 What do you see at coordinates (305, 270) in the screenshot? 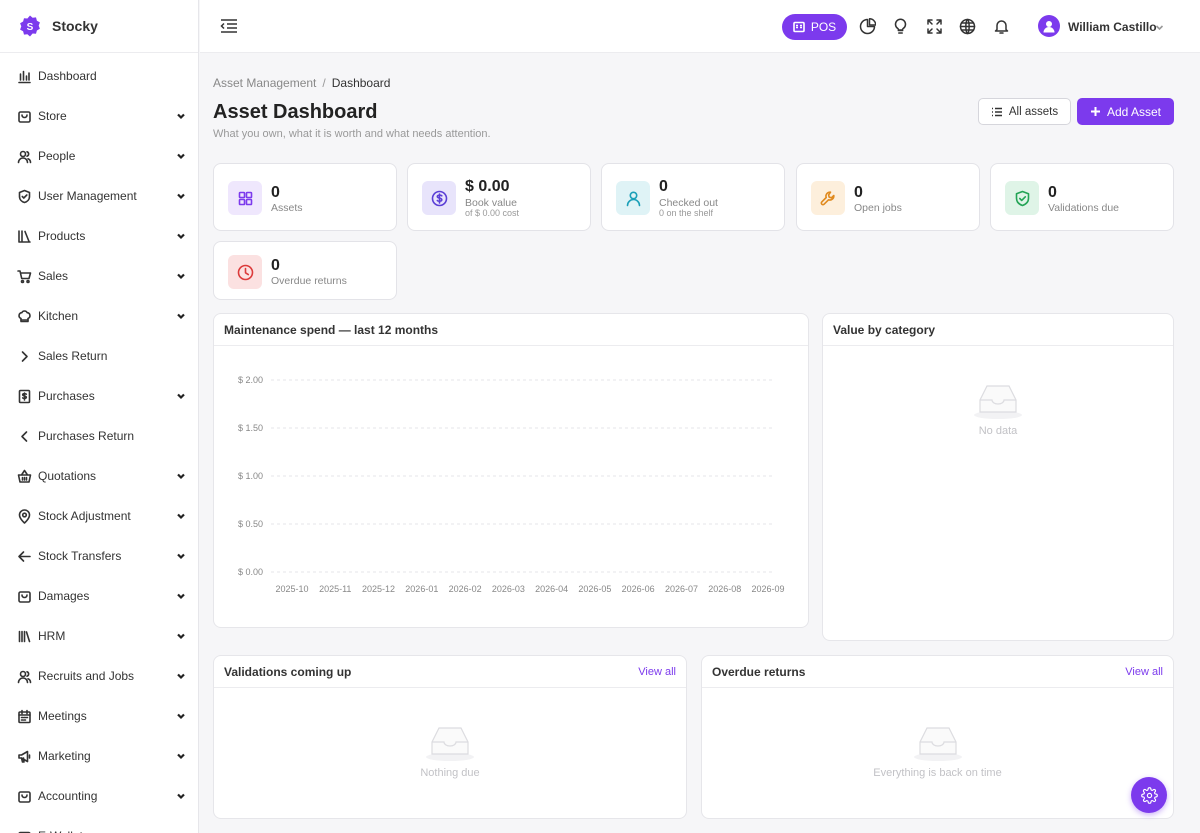
I see `stat-card-overdue-returns: 0 Overdue returns` at bounding box center [305, 270].